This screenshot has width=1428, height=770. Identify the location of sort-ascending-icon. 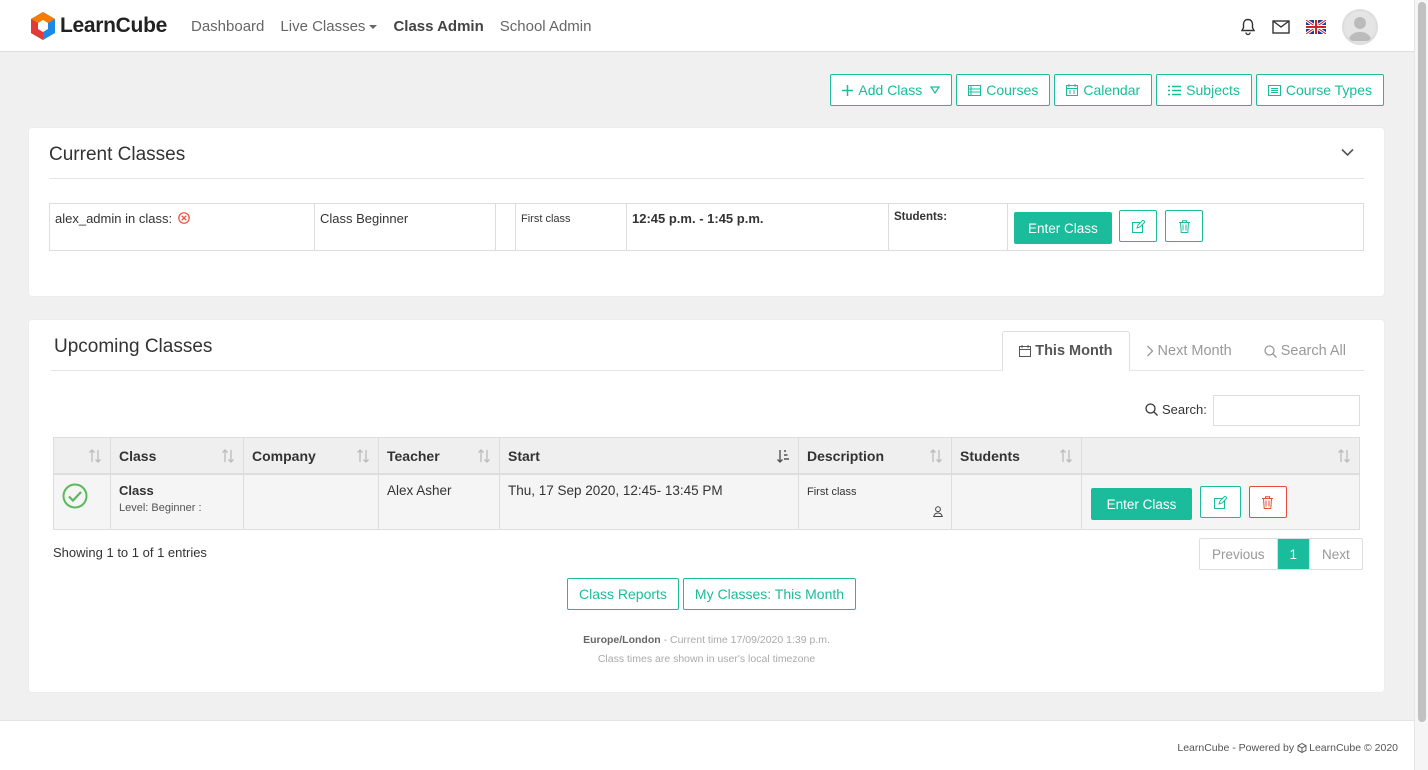
(783, 456).